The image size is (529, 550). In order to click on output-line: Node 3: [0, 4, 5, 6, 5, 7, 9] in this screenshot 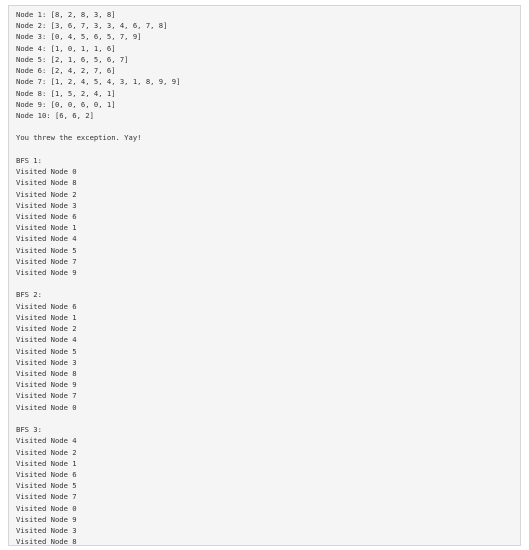, I will do `click(79, 37)`.